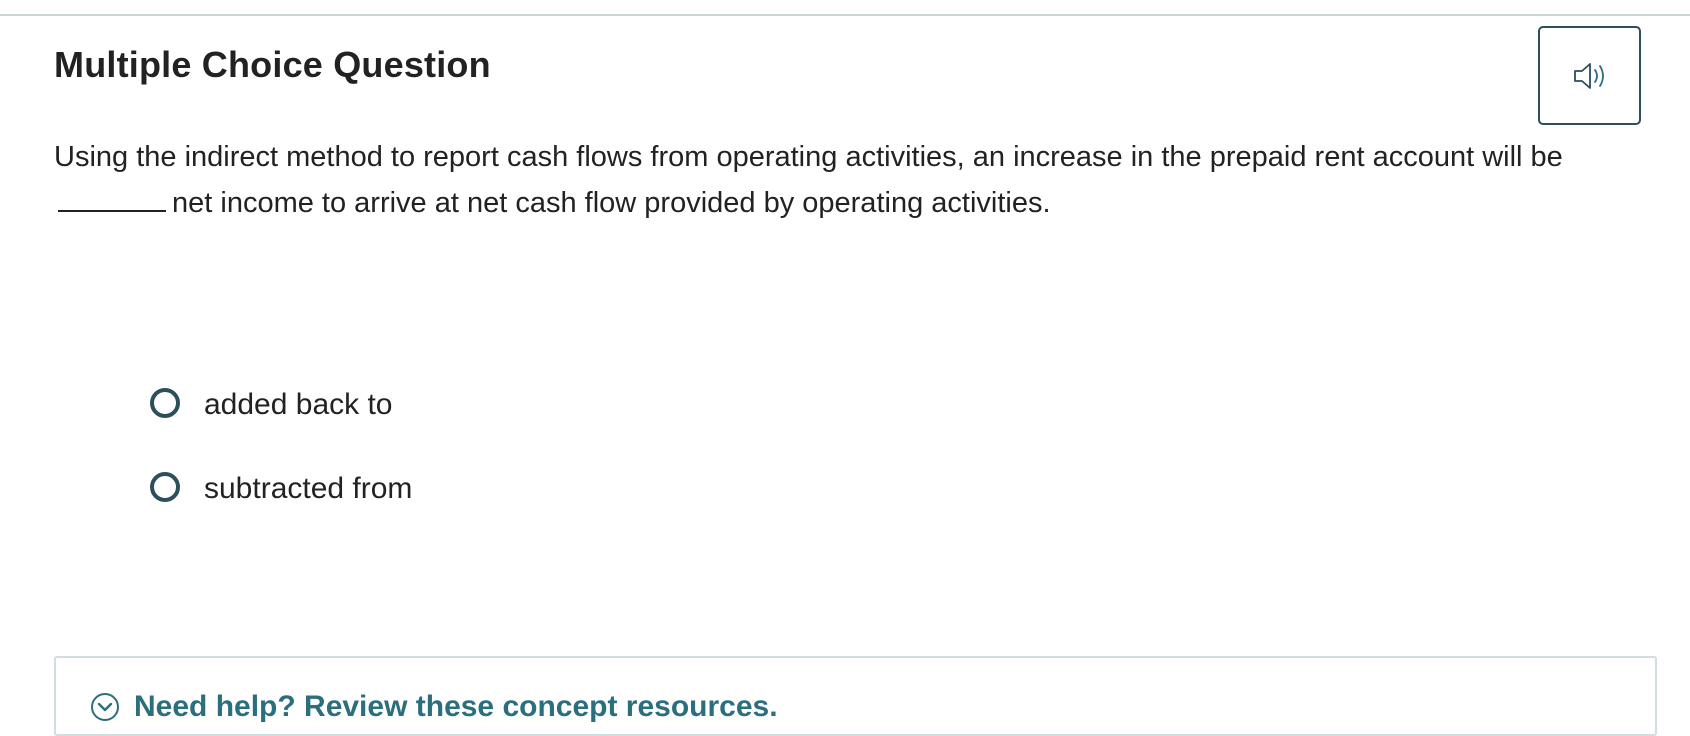 This screenshot has width=1690, height=736. I want to click on option-label: added back to, so click(298, 404).